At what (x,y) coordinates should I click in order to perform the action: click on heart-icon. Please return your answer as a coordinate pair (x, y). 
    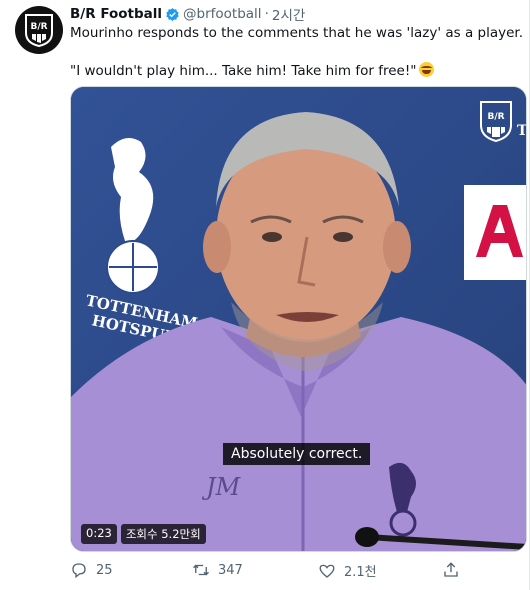
    Looking at the image, I should click on (327, 571).